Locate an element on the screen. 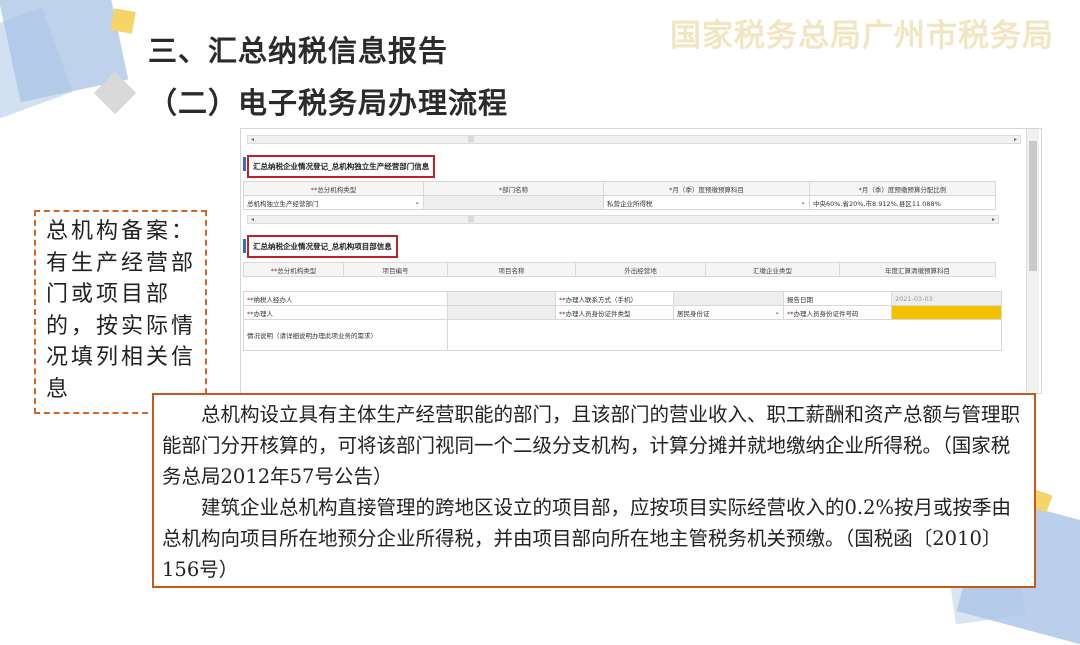  budget-subject-select: 私营企业所得税 ⌄ is located at coordinates (706, 202).